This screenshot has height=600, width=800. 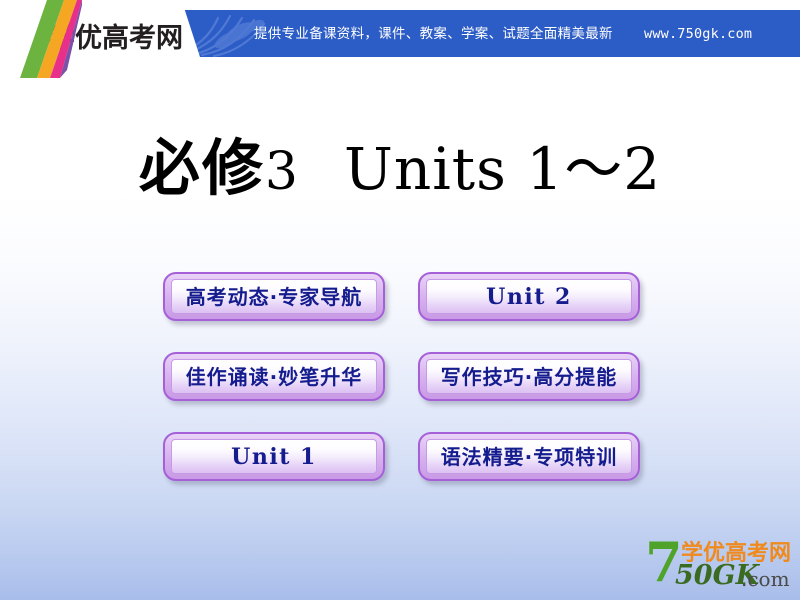 I want to click on banner-tagline: 提供专业备课资料，课件、教案、学案、试题全面精美最新 www.750gk.com, so click(x=503, y=32).